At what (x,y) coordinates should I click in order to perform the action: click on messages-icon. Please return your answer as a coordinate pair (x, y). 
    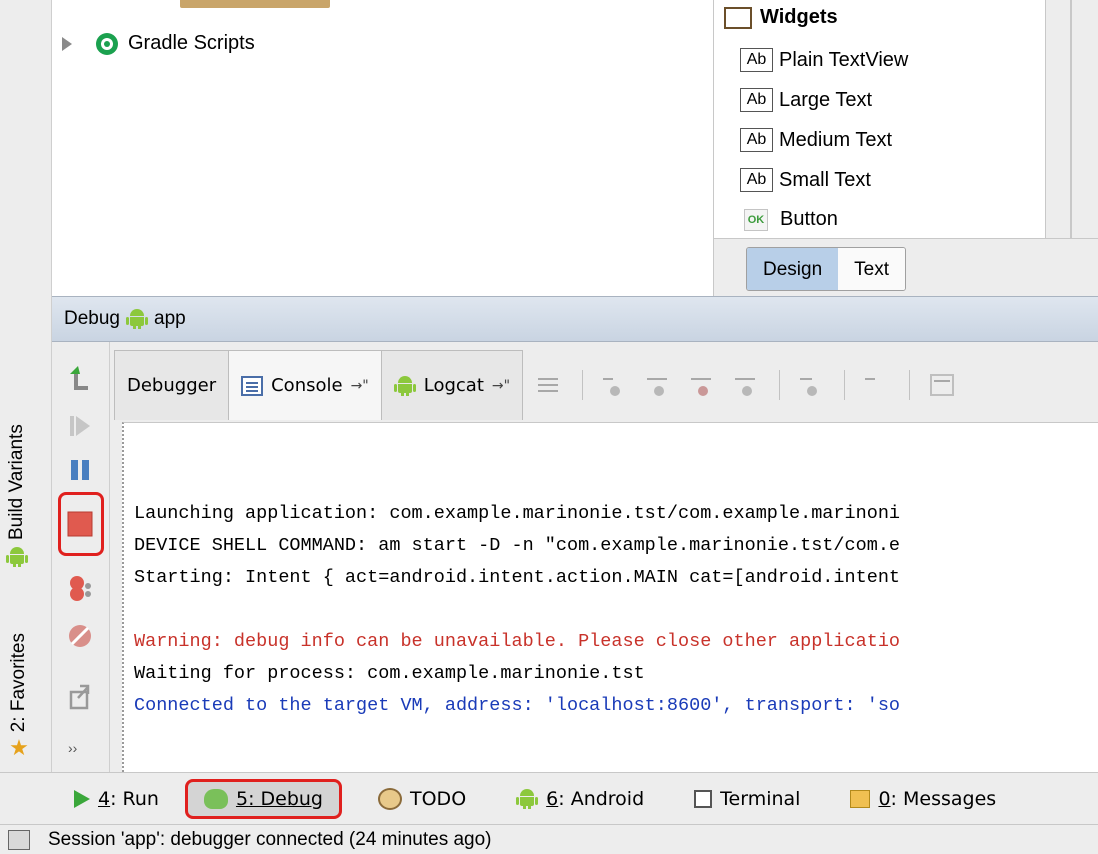
    Looking at the image, I should click on (860, 798).